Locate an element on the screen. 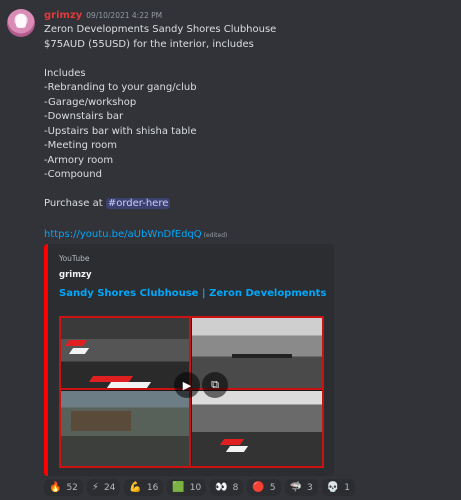  play-icon: ▶ is located at coordinates (187, 385).